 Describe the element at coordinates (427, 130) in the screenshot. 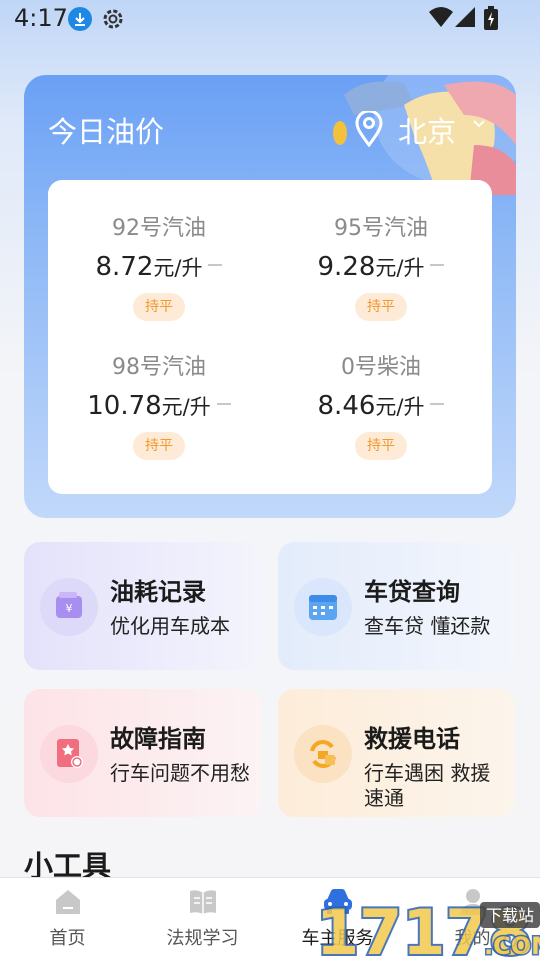

I see `city-selector: 北京` at that location.